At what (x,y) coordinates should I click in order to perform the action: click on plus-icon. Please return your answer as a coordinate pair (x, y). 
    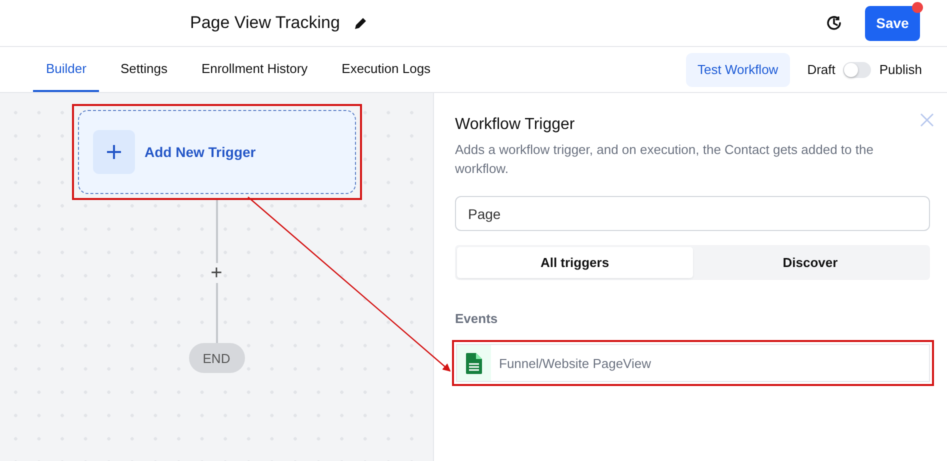
    Looking at the image, I should click on (114, 152).